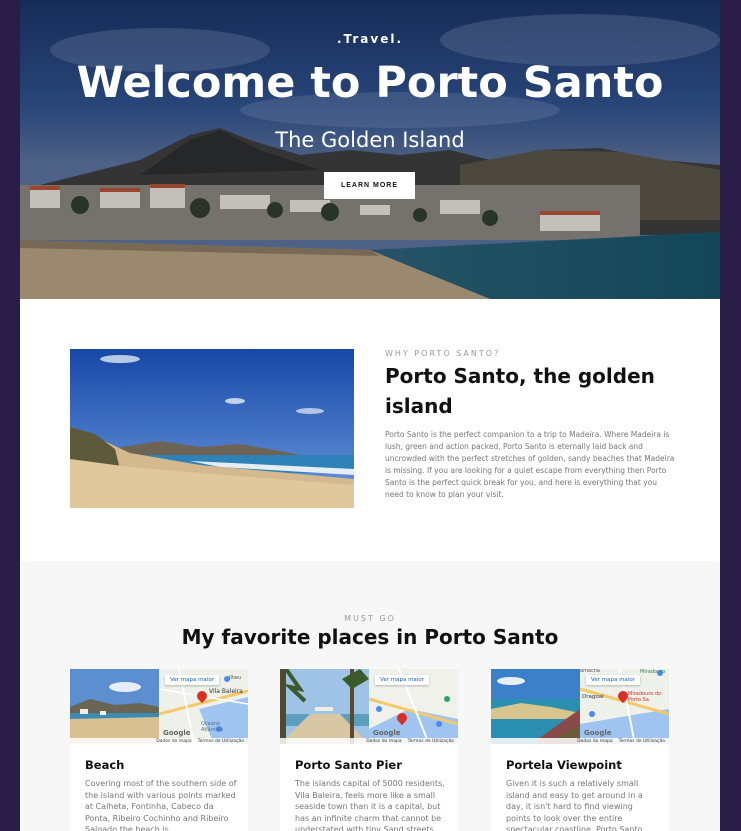  Describe the element at coordinates (370, 39) in the screenshot. I see `hero-tagline: .Travel.` at that location.